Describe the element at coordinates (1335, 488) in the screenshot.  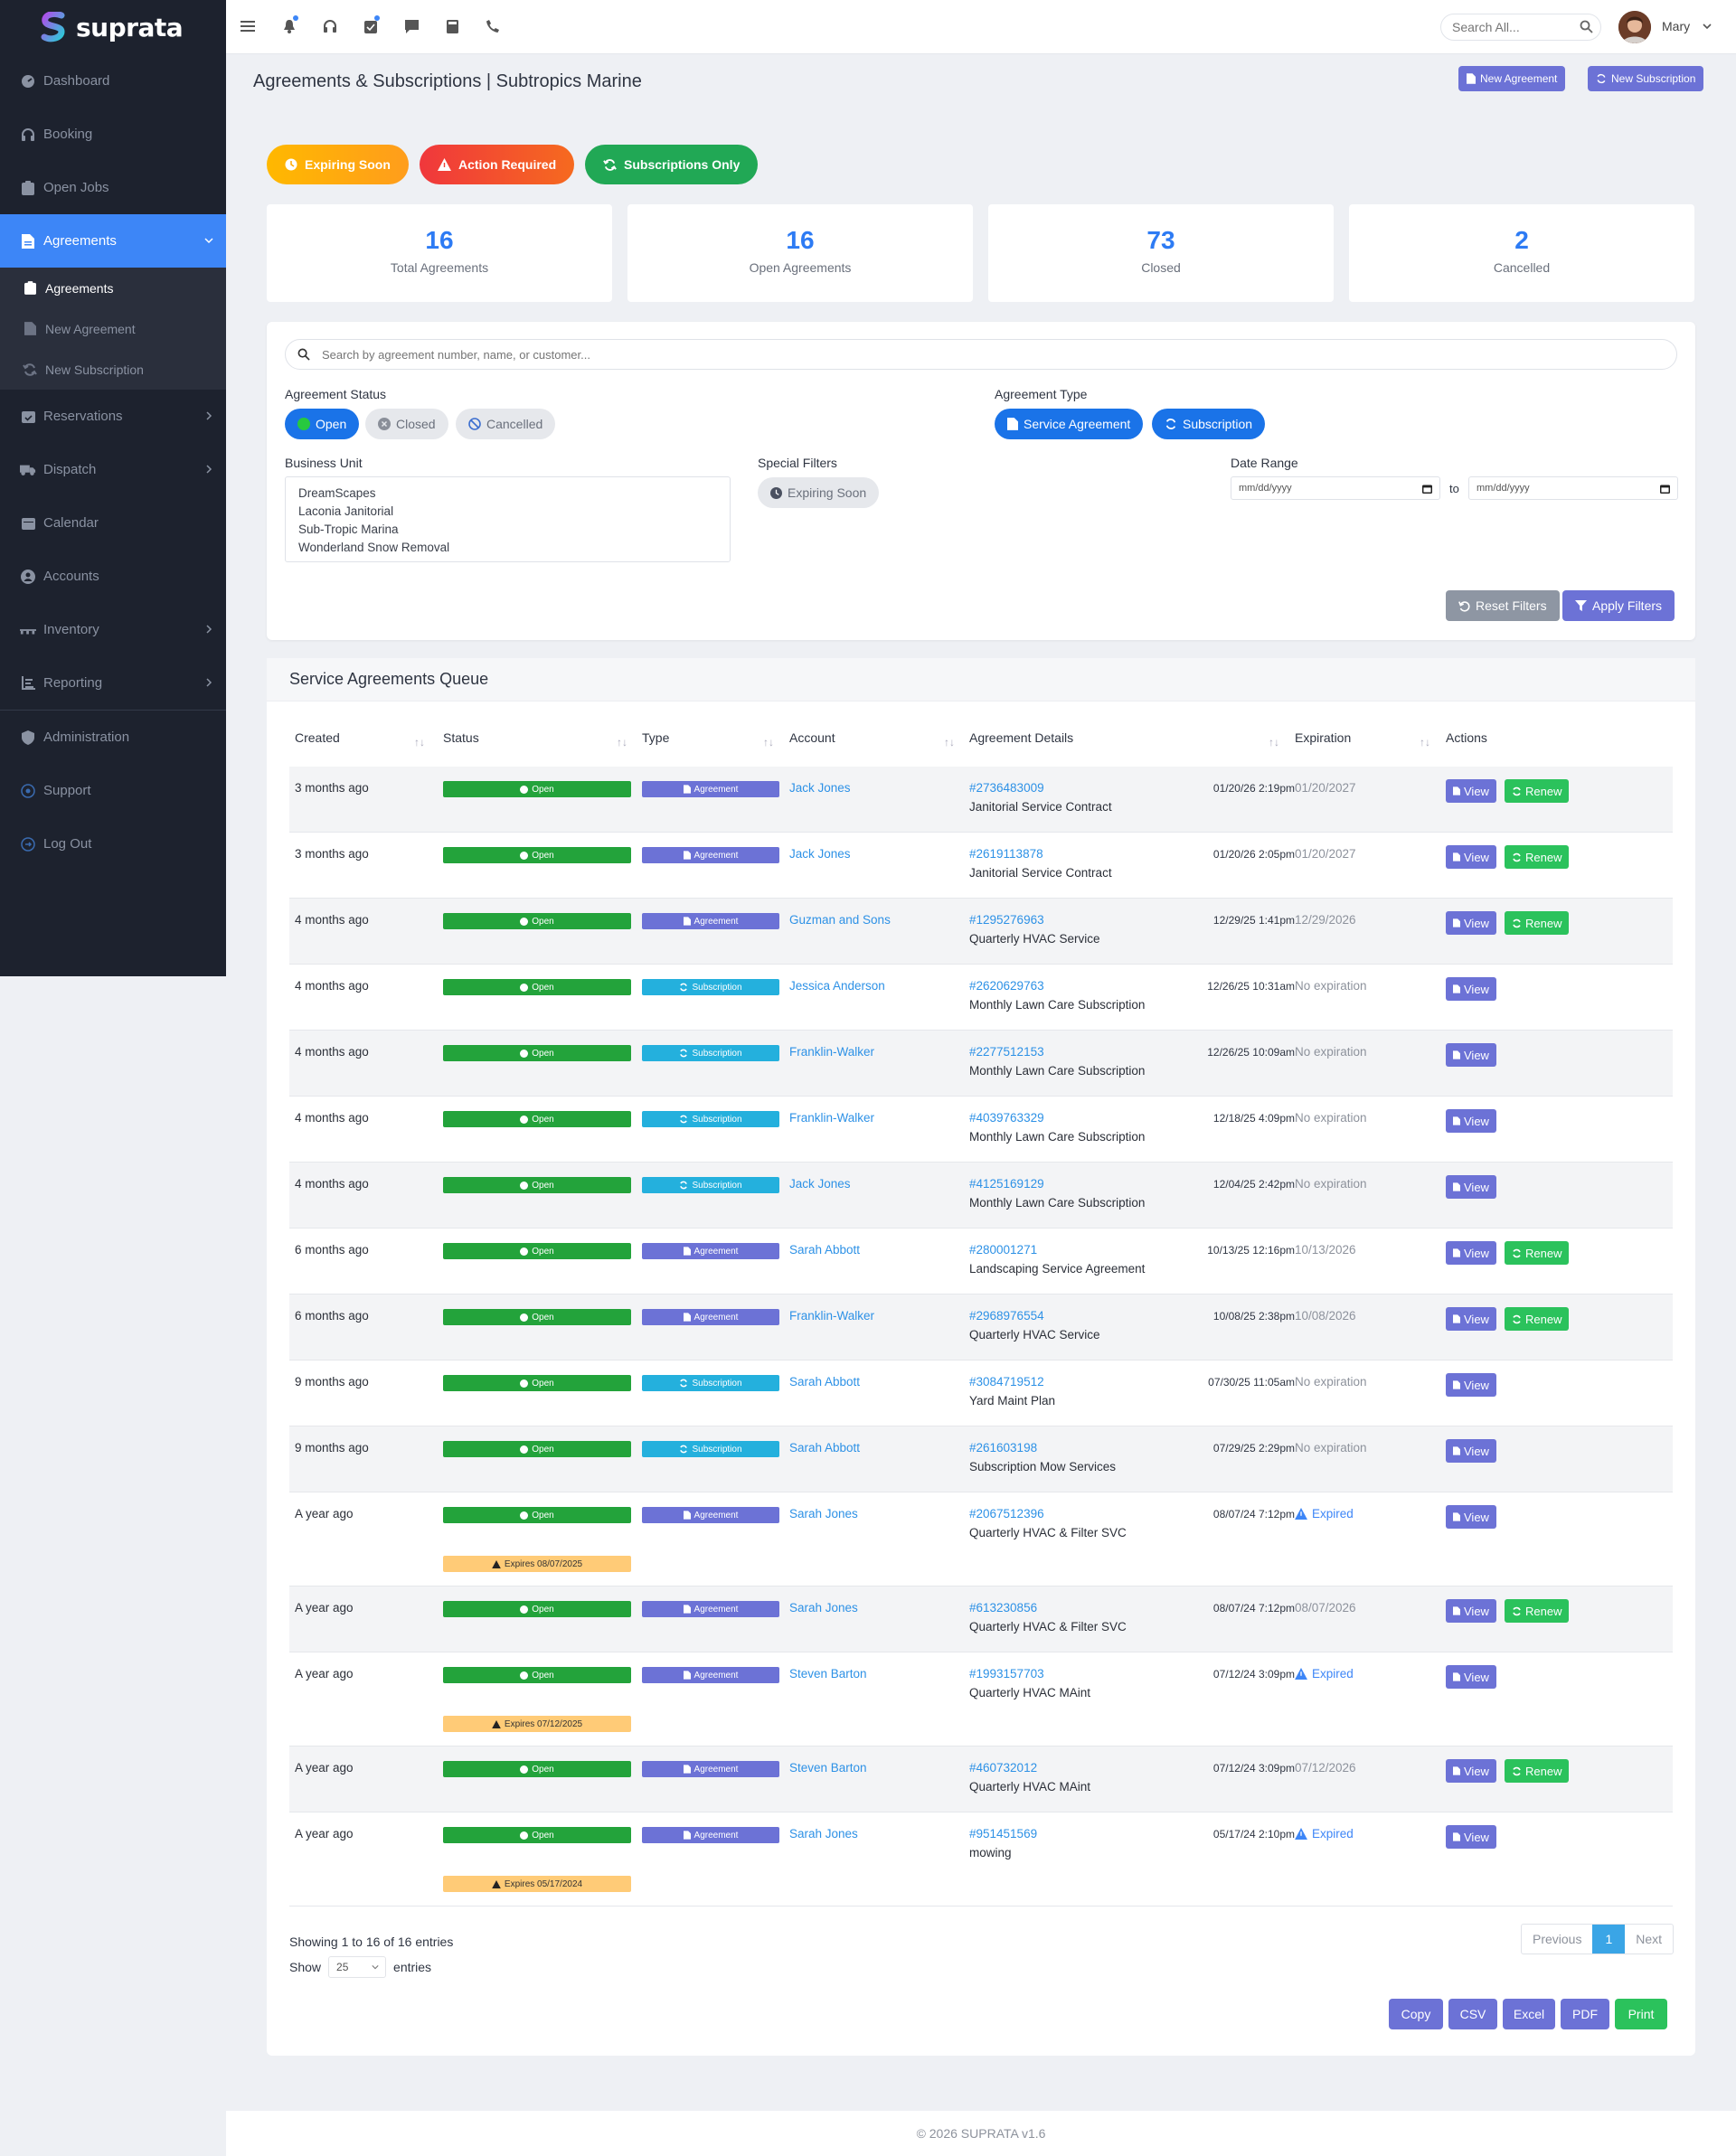
I see `date-from-input: mm/dd/yyyy` at that location.